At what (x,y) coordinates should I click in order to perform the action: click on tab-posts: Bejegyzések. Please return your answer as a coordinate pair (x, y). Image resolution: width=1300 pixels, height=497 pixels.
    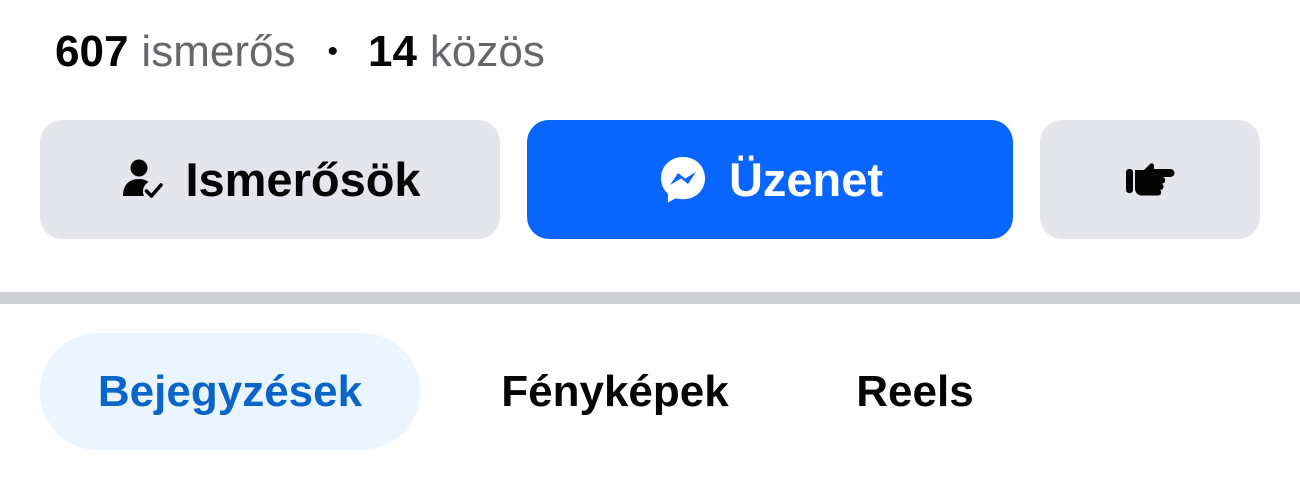
    Looking at the image, I should click on (230, 391).